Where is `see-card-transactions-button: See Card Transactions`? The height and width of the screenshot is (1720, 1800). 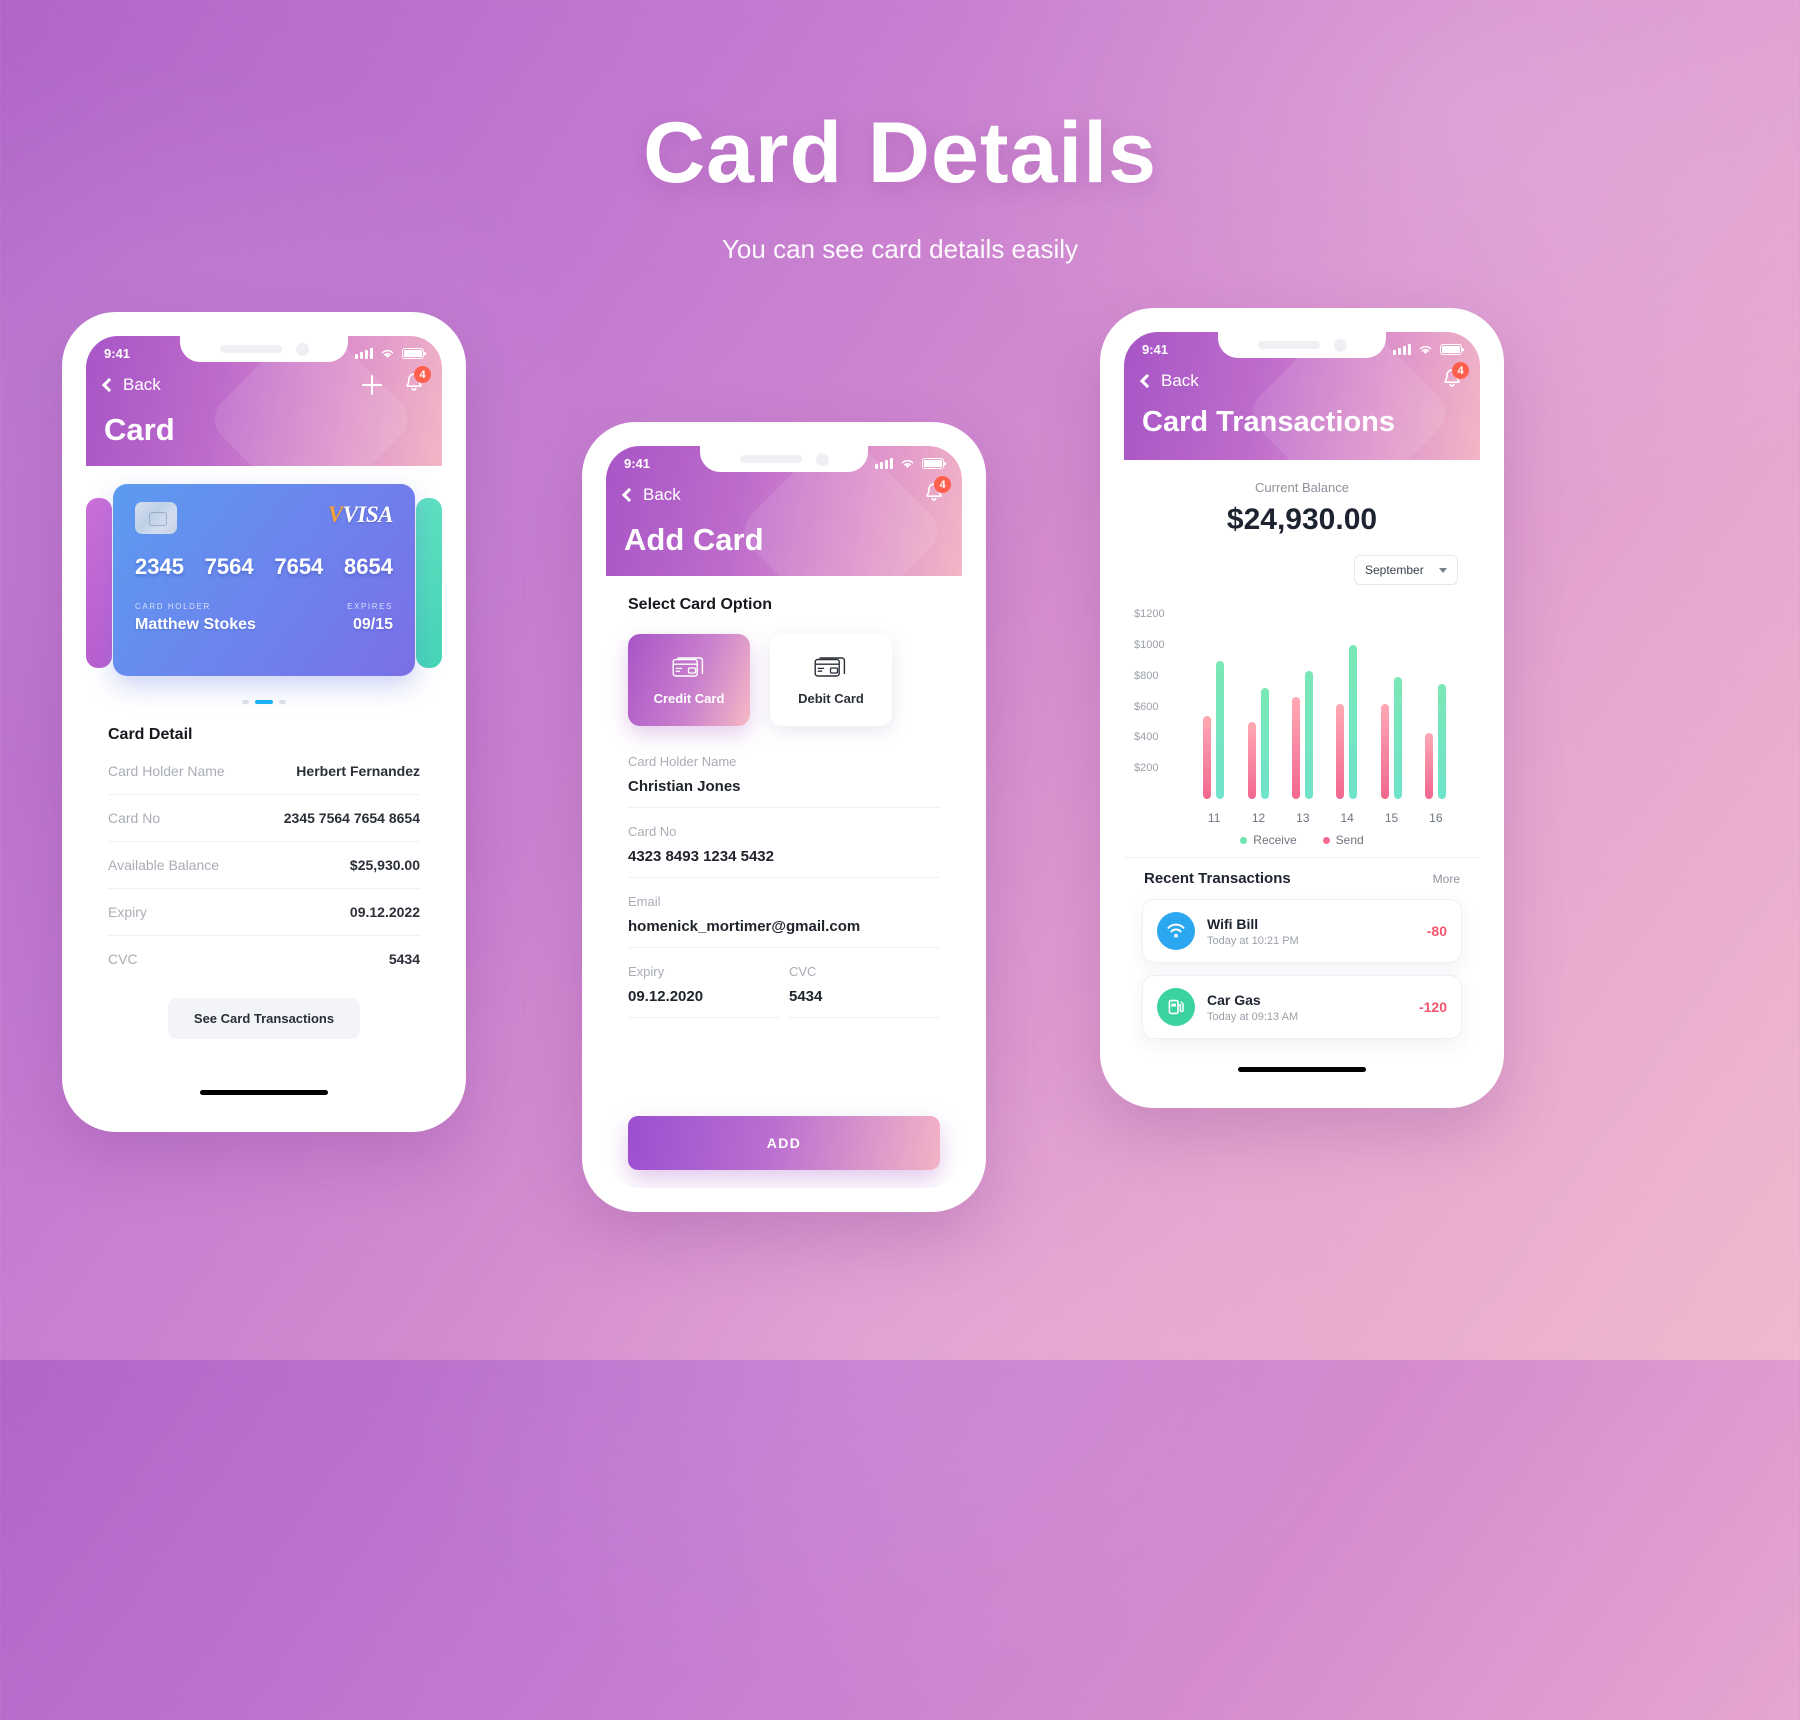 see-card-transactions-button: See Card Transactions is located at coordinates (264, 1018).